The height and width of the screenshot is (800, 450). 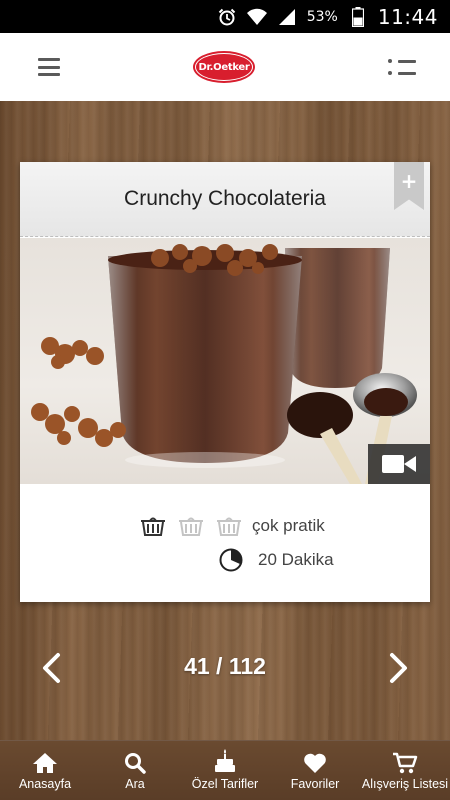 What do you see at coordinates (287, 17) in the screenshot?
I see `signal-icon` at bounding box center [287, 17].